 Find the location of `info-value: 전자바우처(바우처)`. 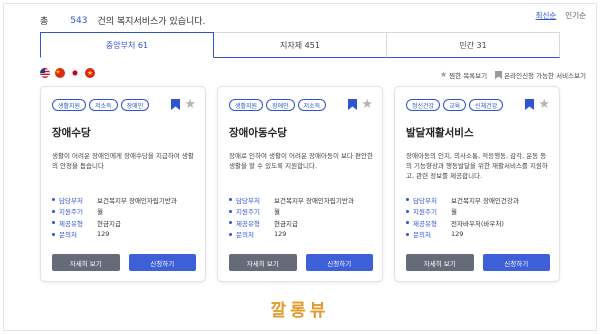

info-value: 전자바우처(바우처) is located at coordinates (477, 223).